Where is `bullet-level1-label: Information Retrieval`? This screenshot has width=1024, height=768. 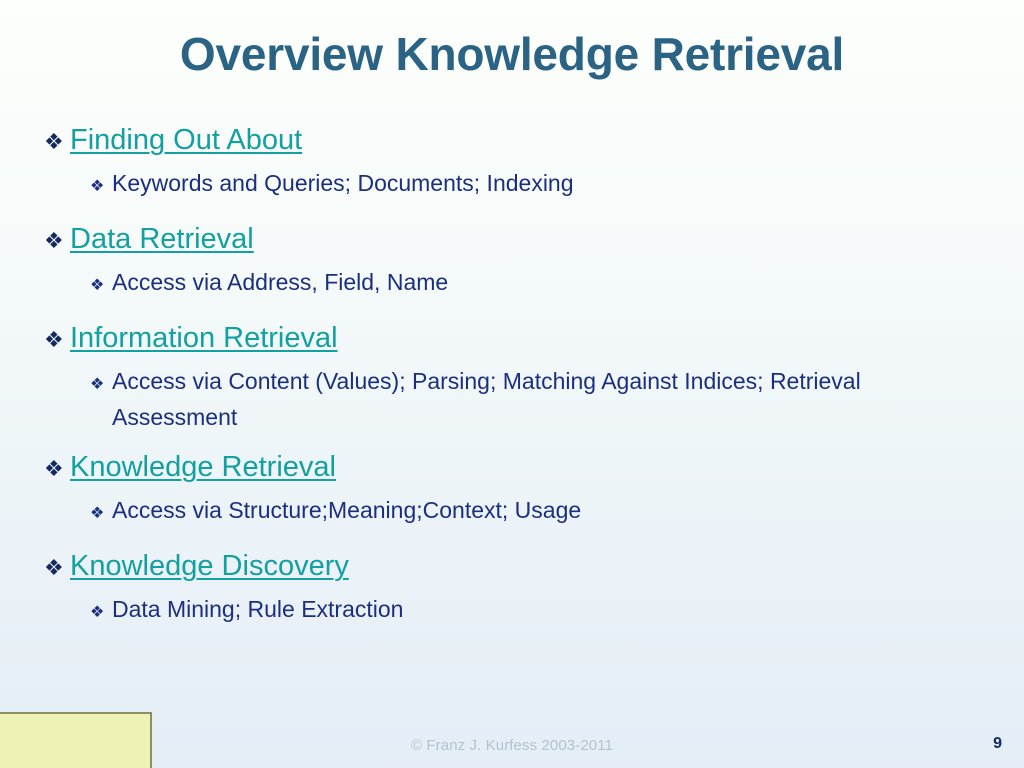 bullet-level1-label: Information Retrieval is located at coordinates (204, 338).